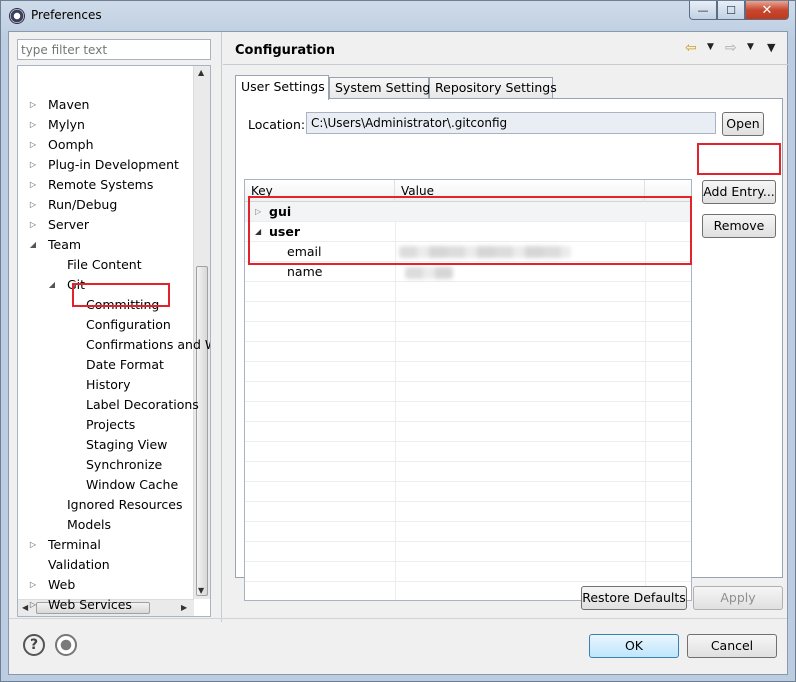  Describe the element at coordinates (398, 618) in the screenshot. I see `bottom-separator` at that location.